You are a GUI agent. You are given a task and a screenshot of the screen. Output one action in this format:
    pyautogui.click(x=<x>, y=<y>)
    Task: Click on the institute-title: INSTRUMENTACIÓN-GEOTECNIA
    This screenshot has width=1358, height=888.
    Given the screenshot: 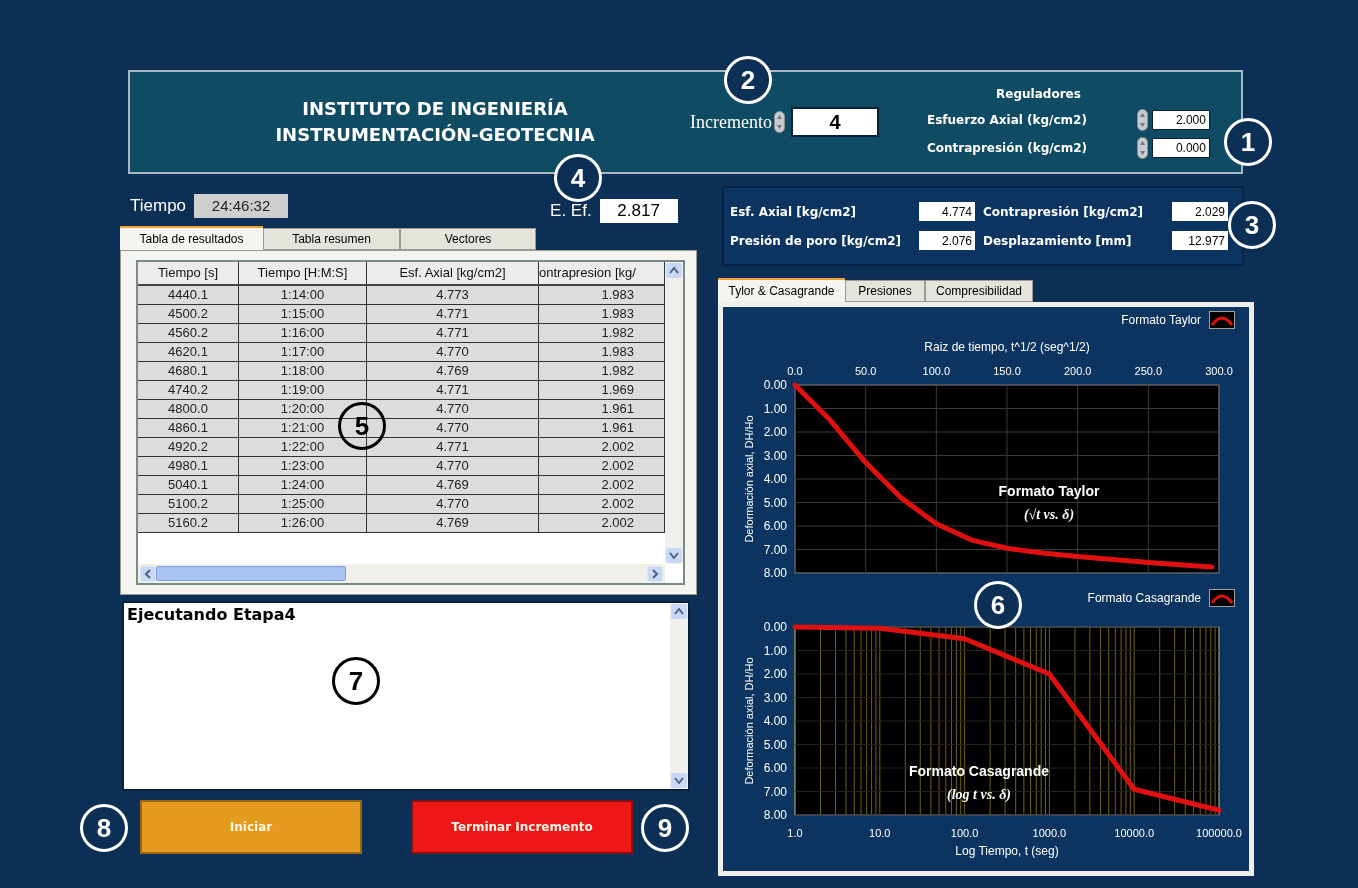 What is the action you would take?
    pyautogui.click(x=435, y=135)
    